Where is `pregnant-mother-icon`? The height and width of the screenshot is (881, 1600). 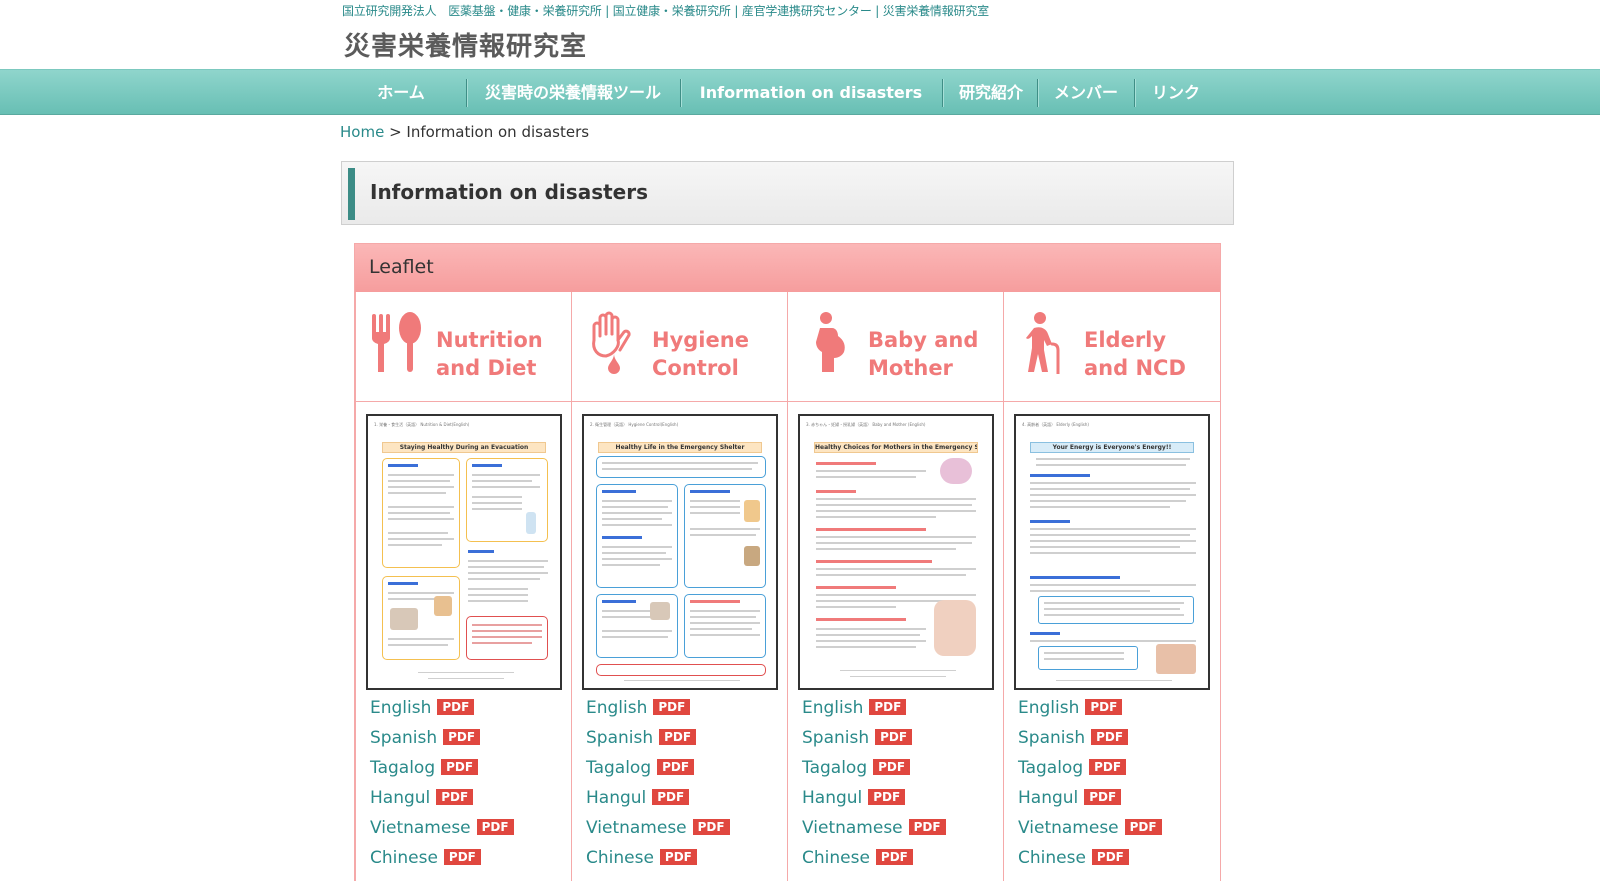 pregnant-mother-icon is located at coordinates (830, 342).